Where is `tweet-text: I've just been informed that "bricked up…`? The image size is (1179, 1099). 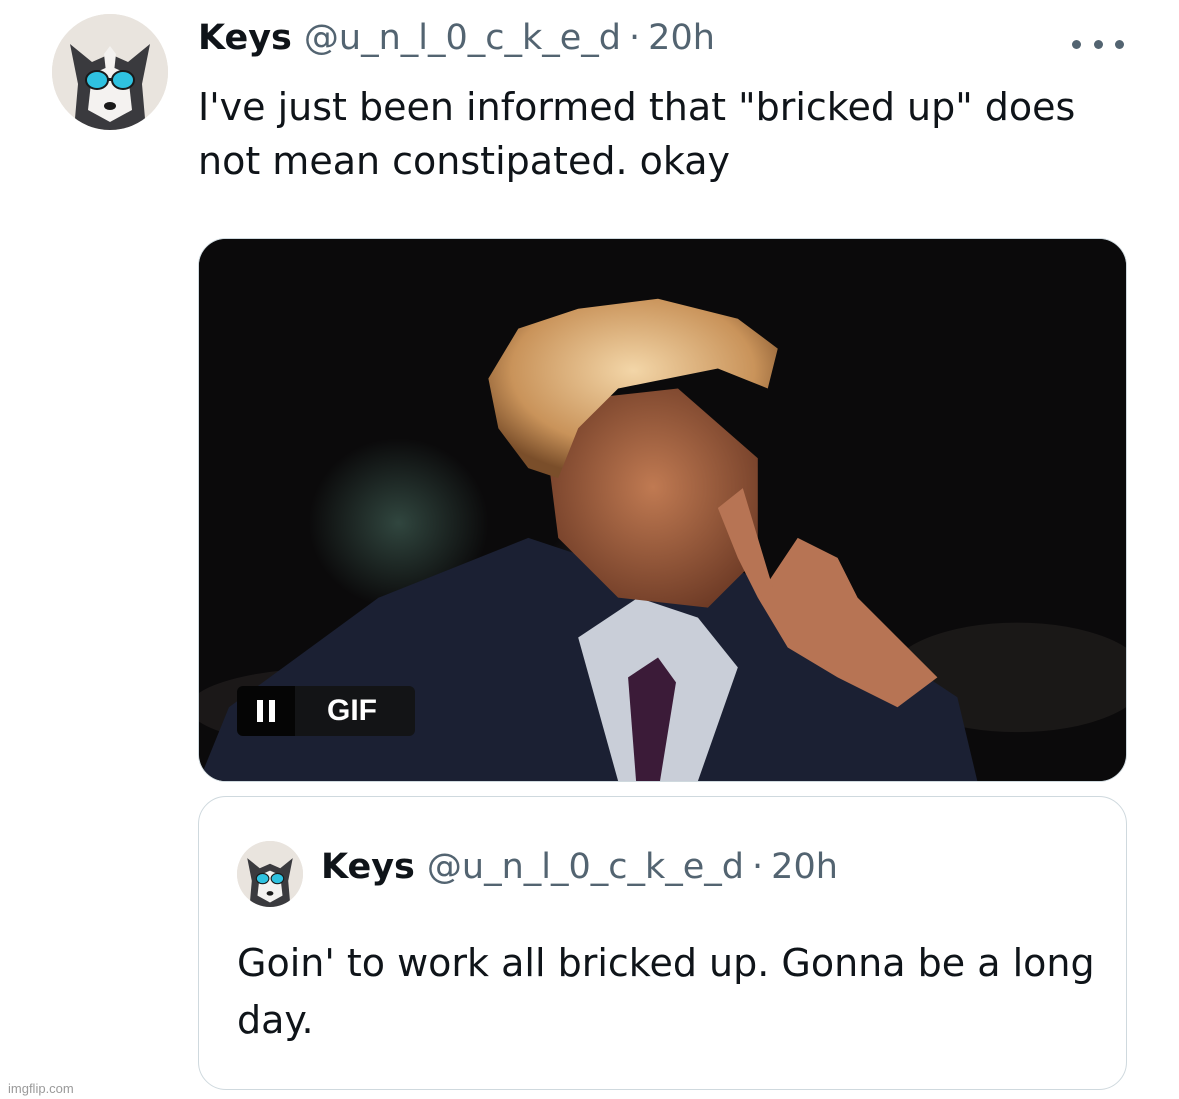 tweet-text: I've just been informed that "bricked up… is located at coordinates (637, 134).